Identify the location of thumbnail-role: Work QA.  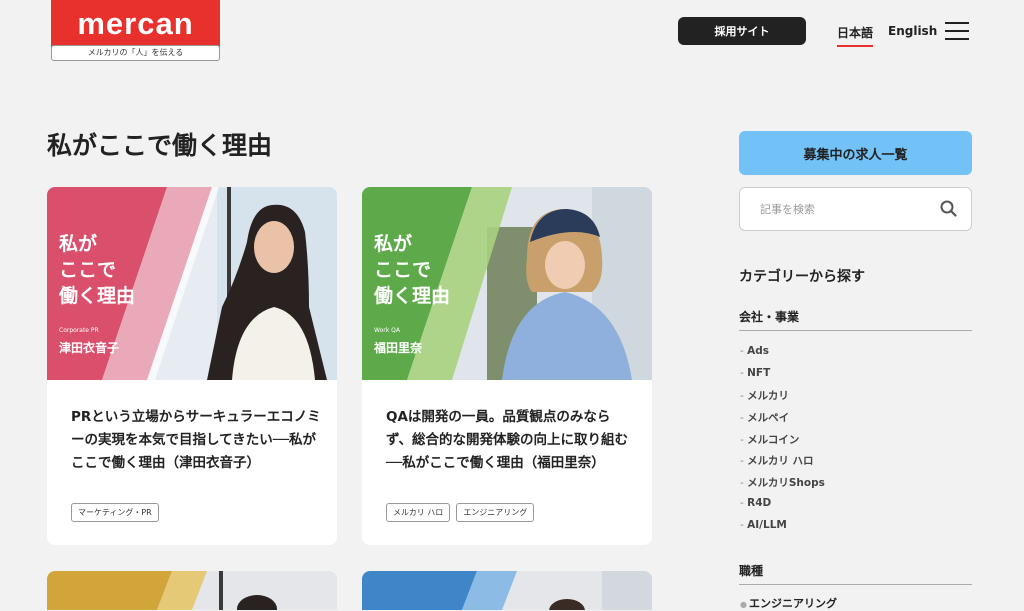
(387, 330).